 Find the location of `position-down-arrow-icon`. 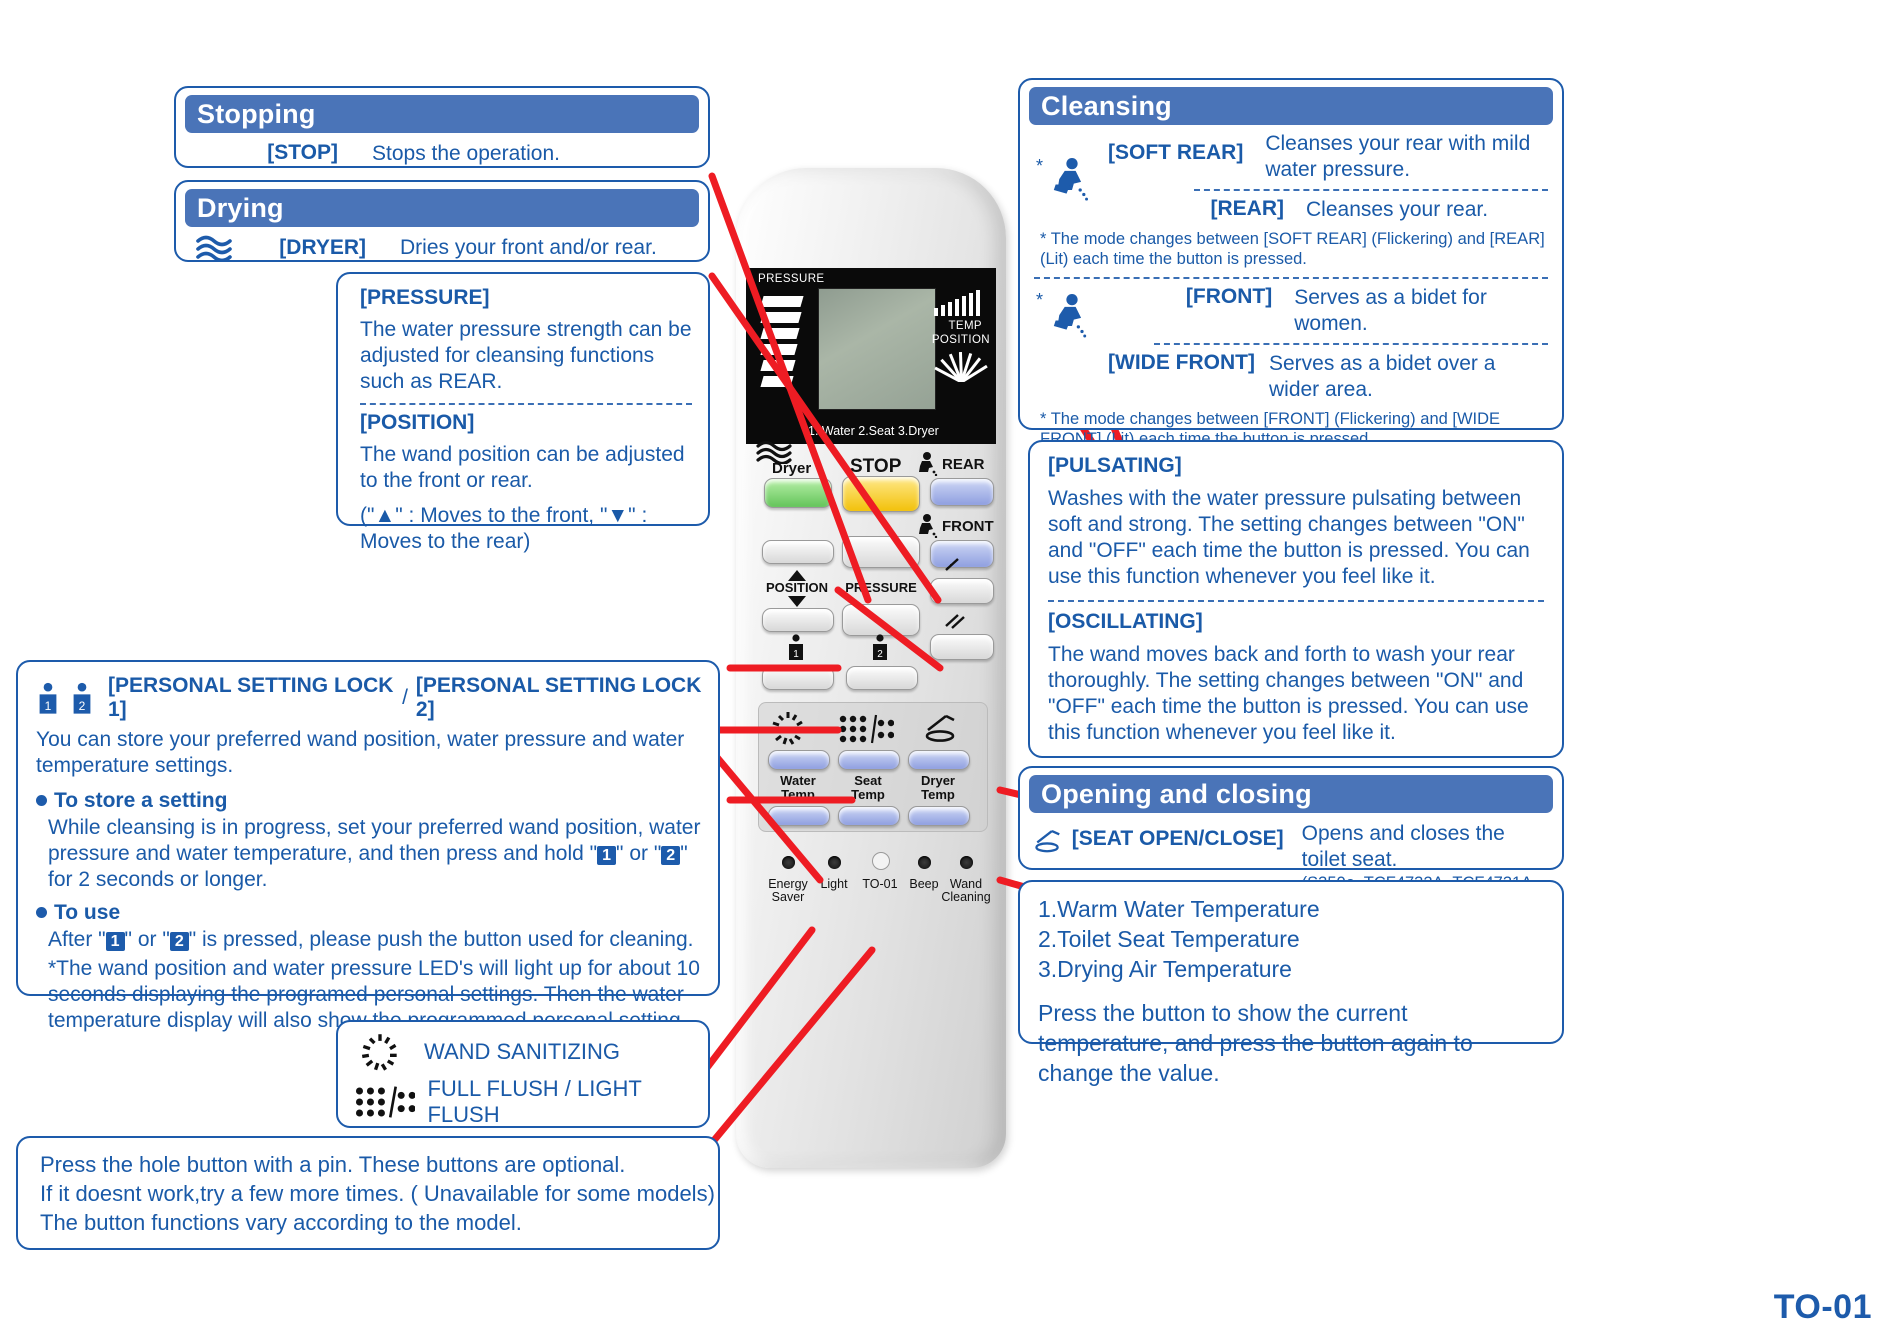

position-down-arrow-icon is located at coordinates (797, 601).